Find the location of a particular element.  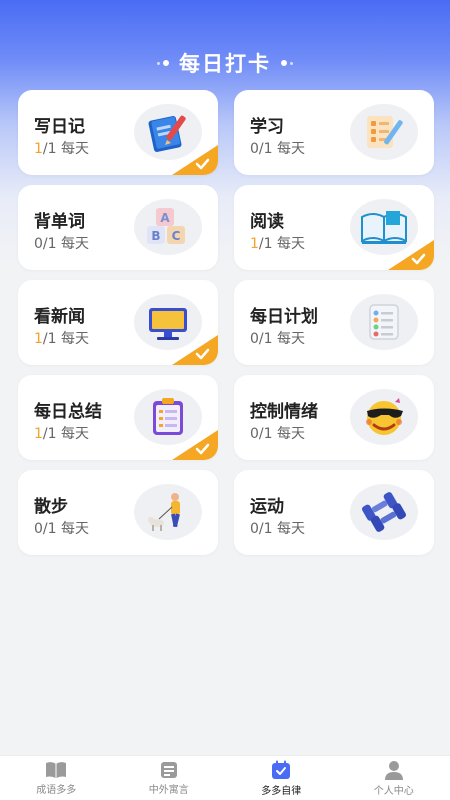

habit-card-daily-summary: 每日总结 1/1 每天 is located at coordinates (118, 417).